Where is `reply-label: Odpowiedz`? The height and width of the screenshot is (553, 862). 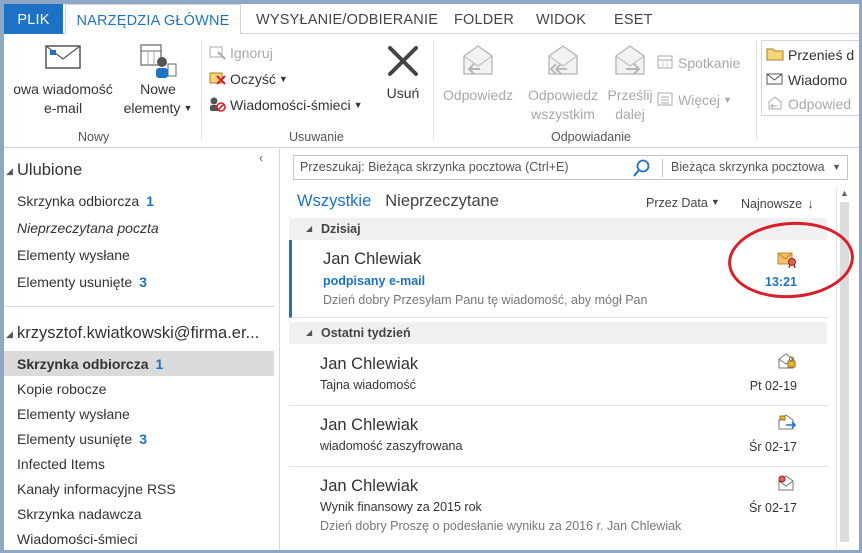
reply-label: Odpowiedz is located at coordinates (478, 95).